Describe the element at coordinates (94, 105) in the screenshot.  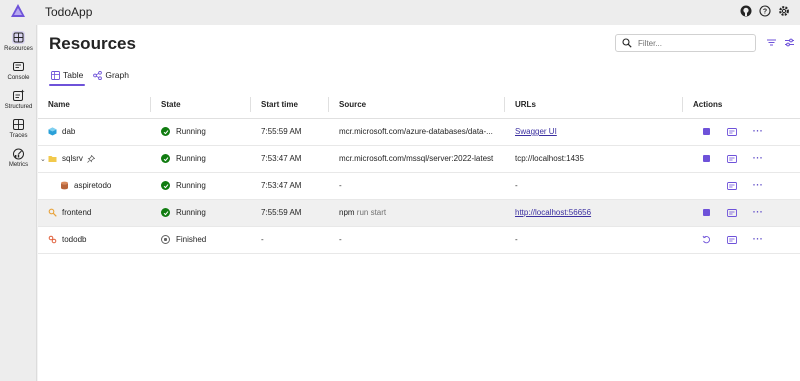
I see `column-header-name: Name` at that location.